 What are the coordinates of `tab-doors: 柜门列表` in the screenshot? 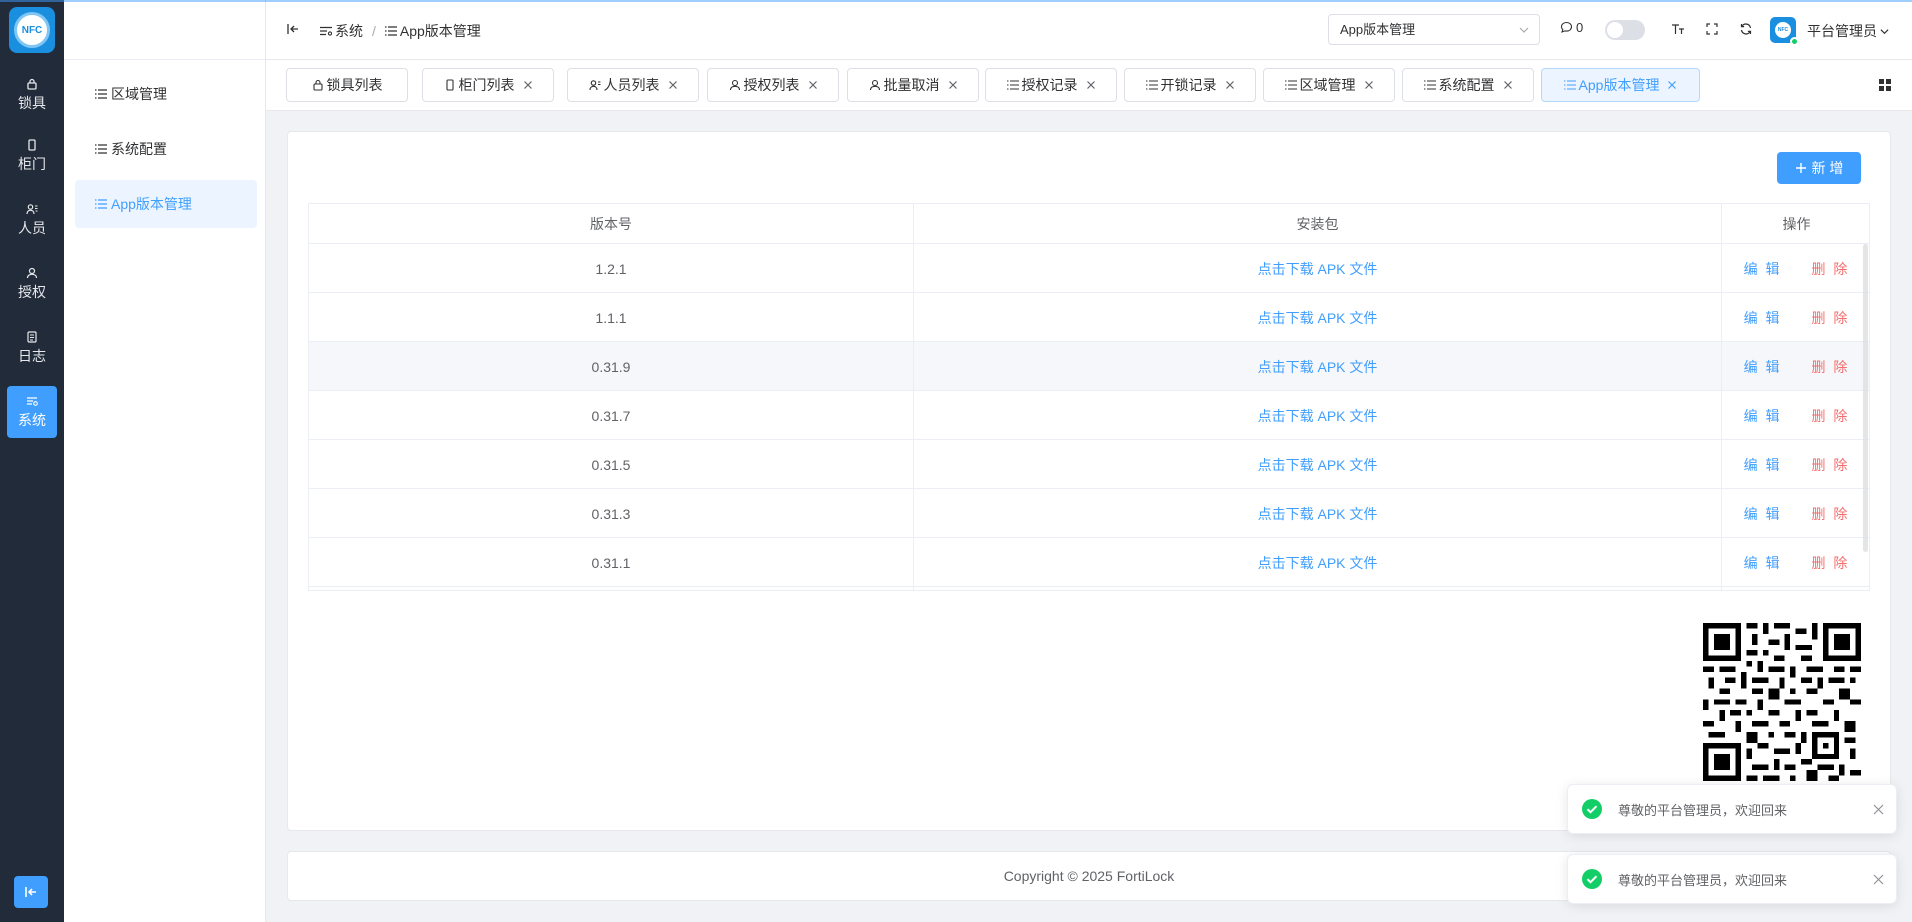 It's located at (488, 85).